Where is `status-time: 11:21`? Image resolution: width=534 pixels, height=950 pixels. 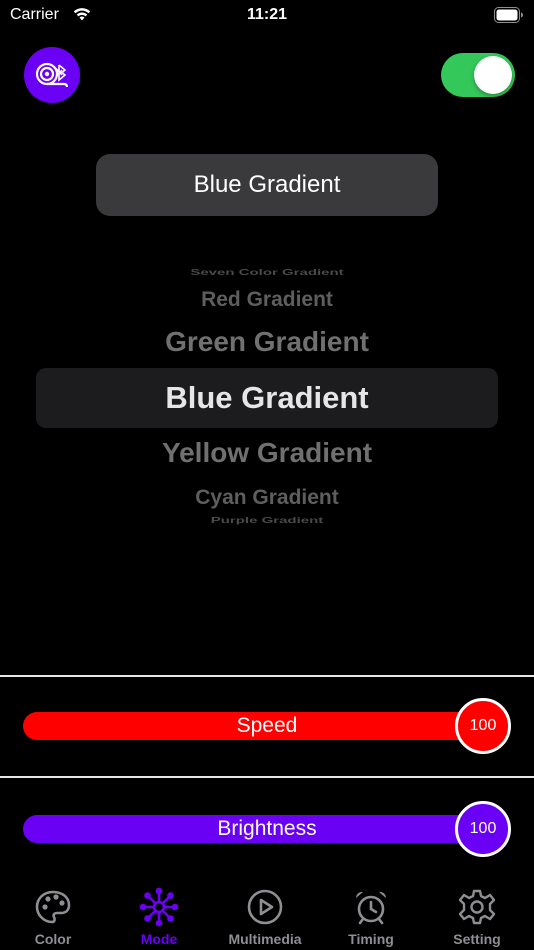 status-time: 11:21 is located at coordinates (267, 14).